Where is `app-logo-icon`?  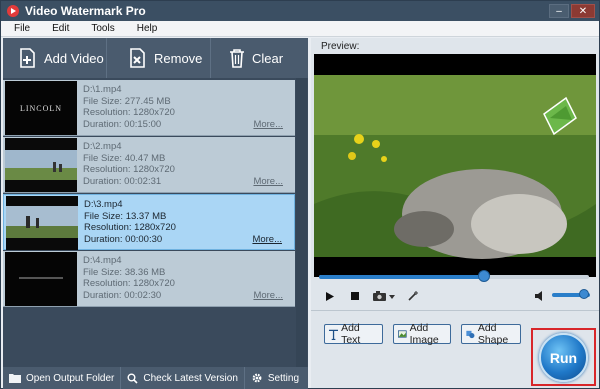
app-logo-icon is located at coordinates (13, 11).